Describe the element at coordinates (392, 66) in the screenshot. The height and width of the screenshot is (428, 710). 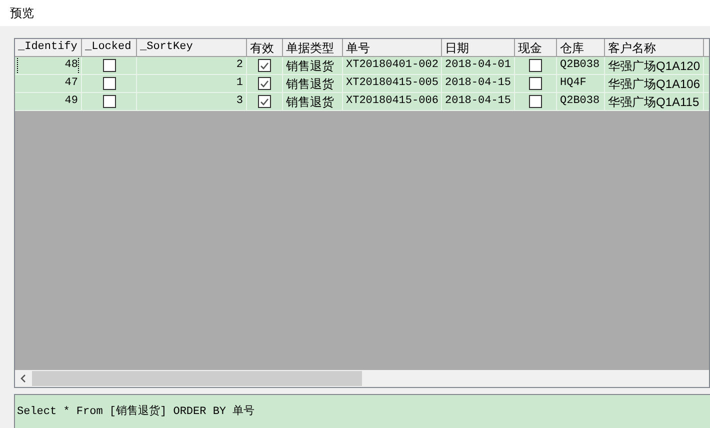
I see `table-cell-text: XT20180401-002` at that location.